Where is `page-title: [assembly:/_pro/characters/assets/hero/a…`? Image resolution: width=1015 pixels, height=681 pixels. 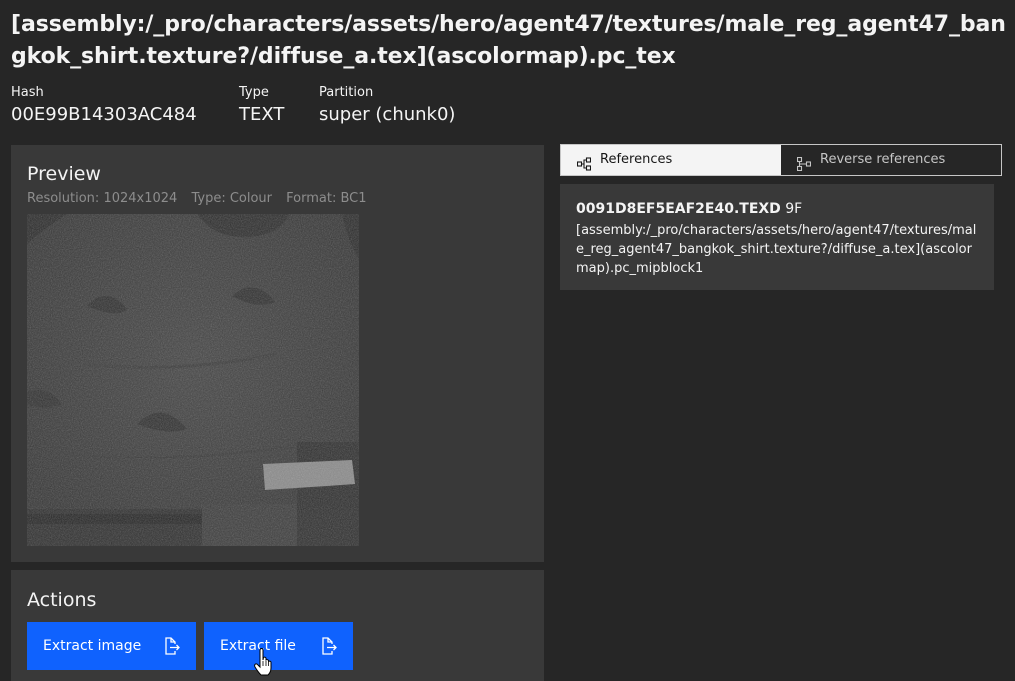 page-title: [assembly:/_pro/characters/assets/hero/a… is located at coordinates (508, 40).